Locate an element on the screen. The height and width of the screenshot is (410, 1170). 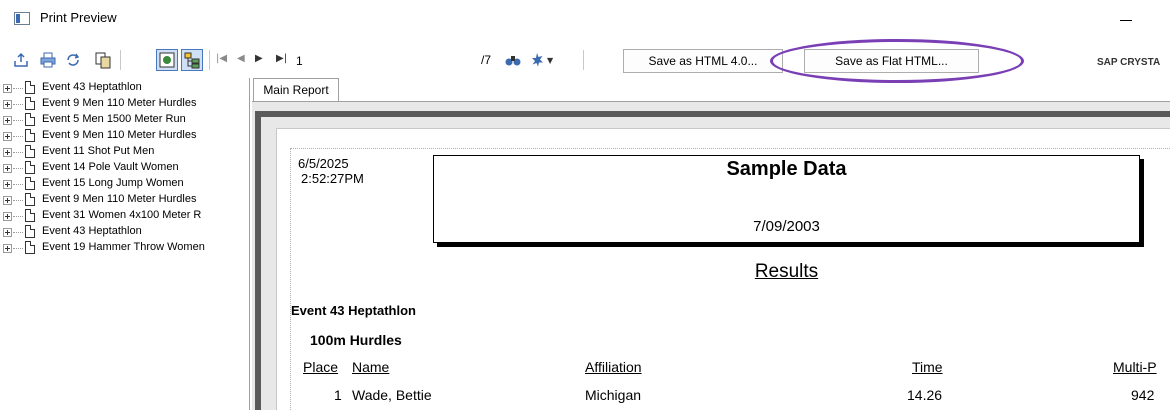
print-icon is located at coordinates (48, 60).